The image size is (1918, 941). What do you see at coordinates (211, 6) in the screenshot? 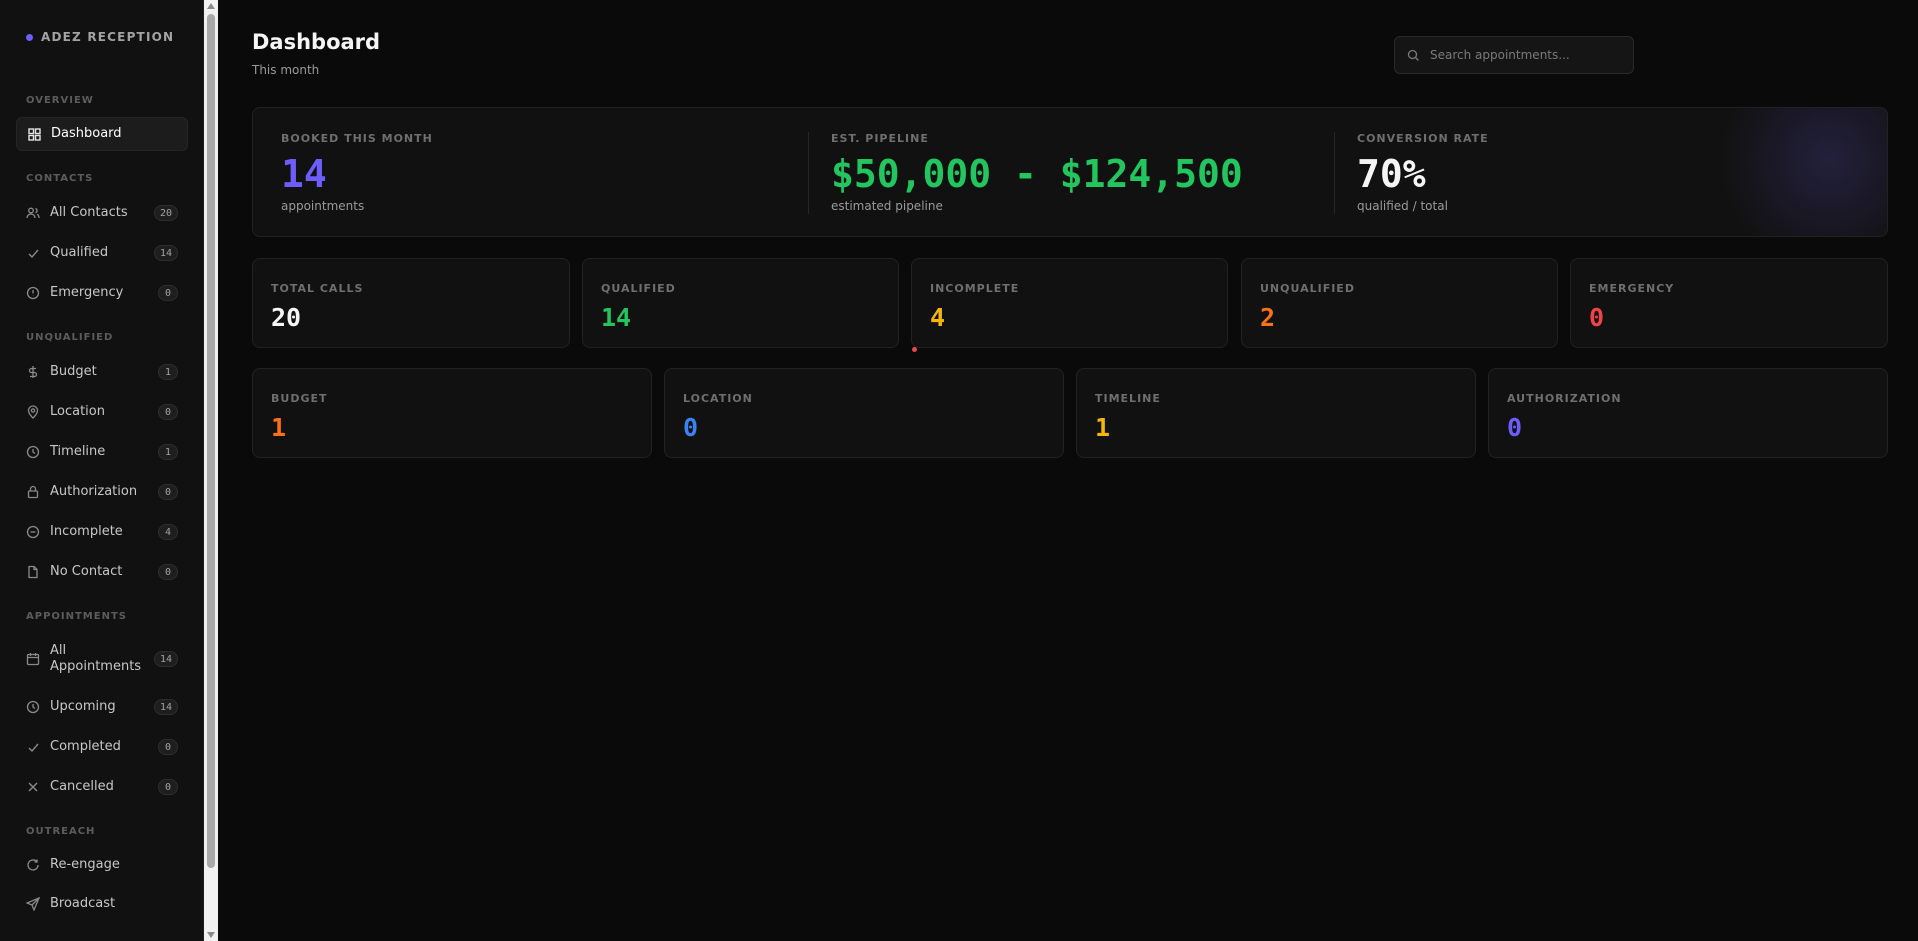
I see `scroll-up-arrow-icon` at bounding box center [211, 6].